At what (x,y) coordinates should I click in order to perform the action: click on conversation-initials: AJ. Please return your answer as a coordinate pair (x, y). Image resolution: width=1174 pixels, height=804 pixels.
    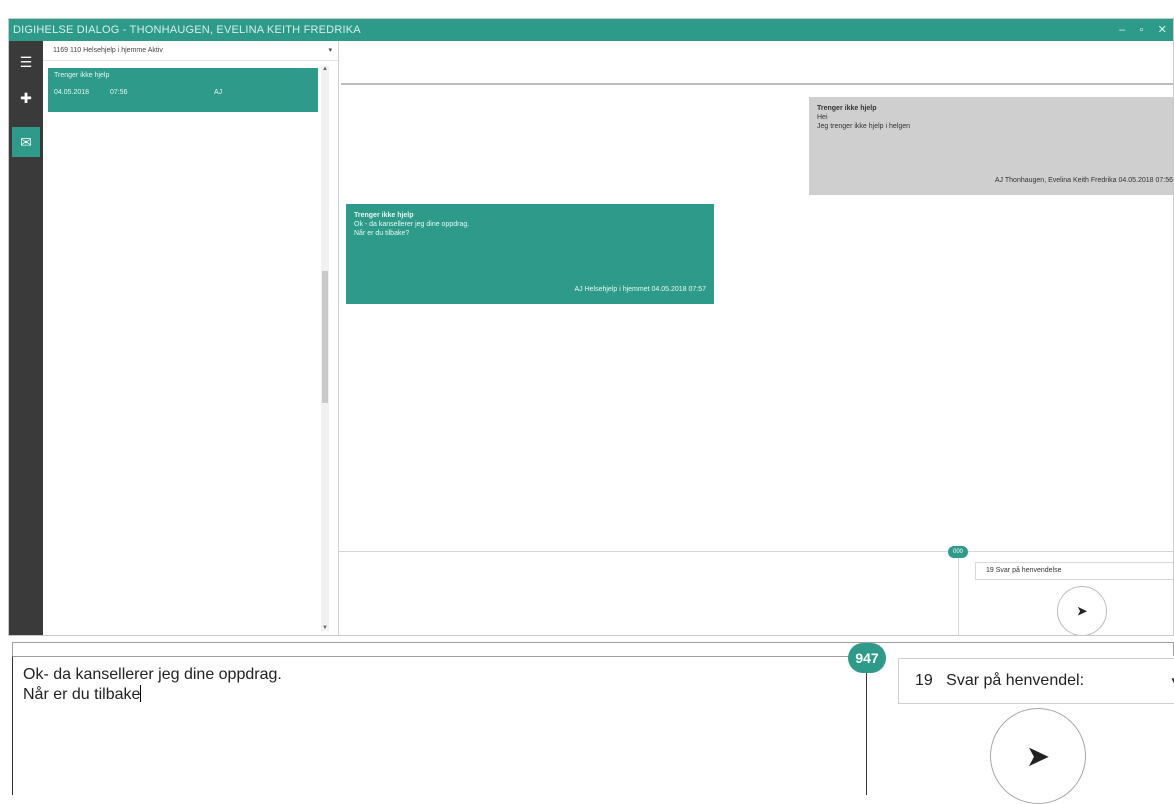
    Looking at the image, I should click on (218, 92).